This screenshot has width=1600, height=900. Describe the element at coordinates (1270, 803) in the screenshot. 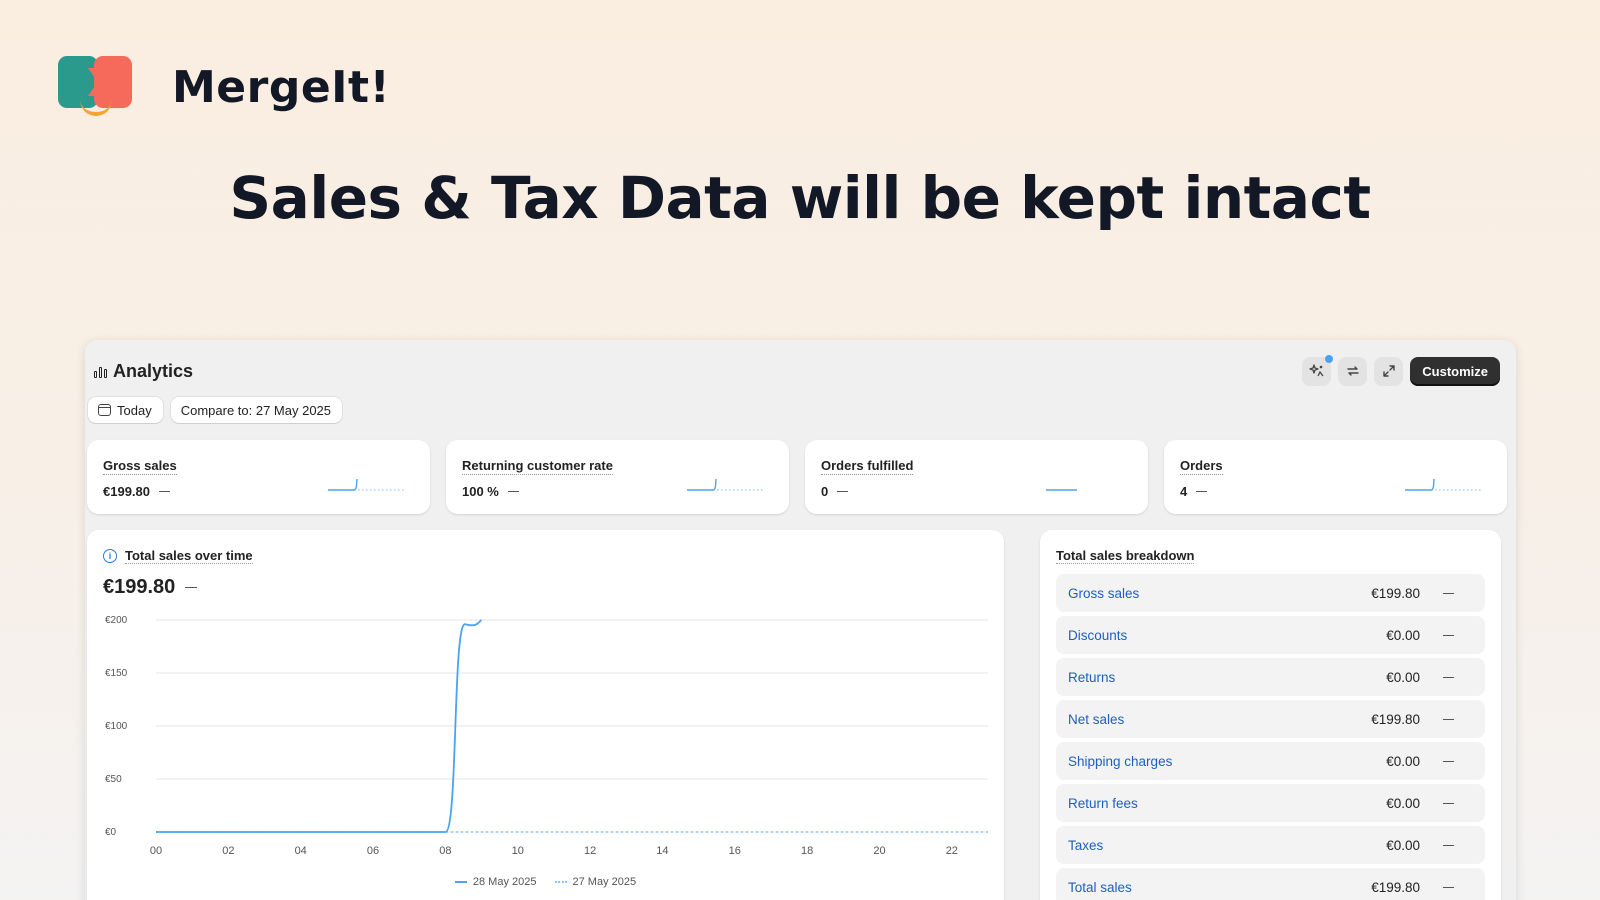

I see `breakdown-row-return-fees: Return fees €0.00` at that location.